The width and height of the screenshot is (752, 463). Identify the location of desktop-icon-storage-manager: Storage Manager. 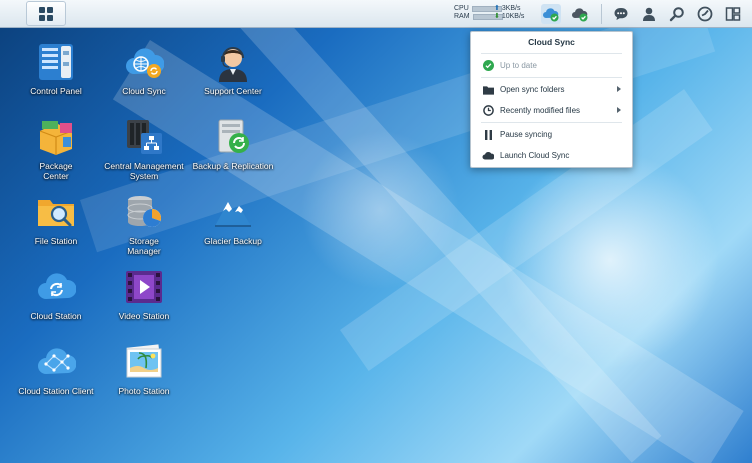
(144, 223).